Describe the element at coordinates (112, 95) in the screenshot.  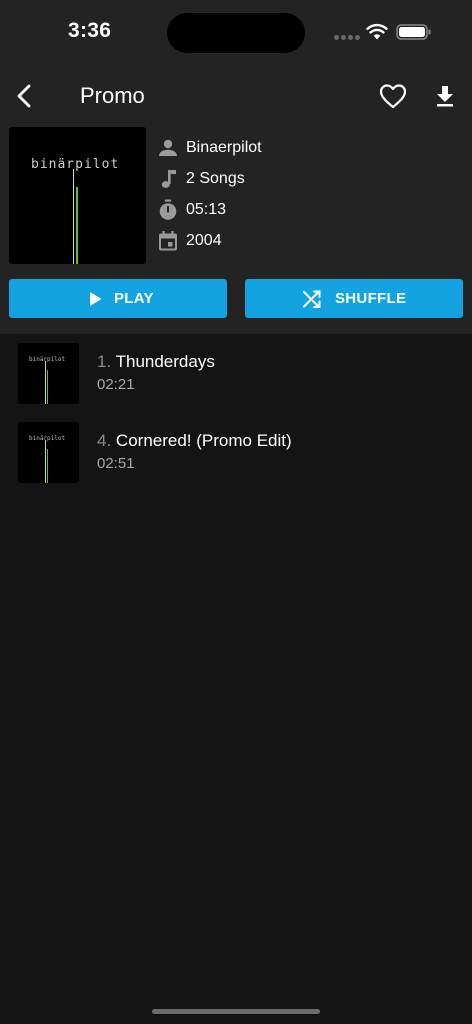
I see `page-title: Promo` at that location.